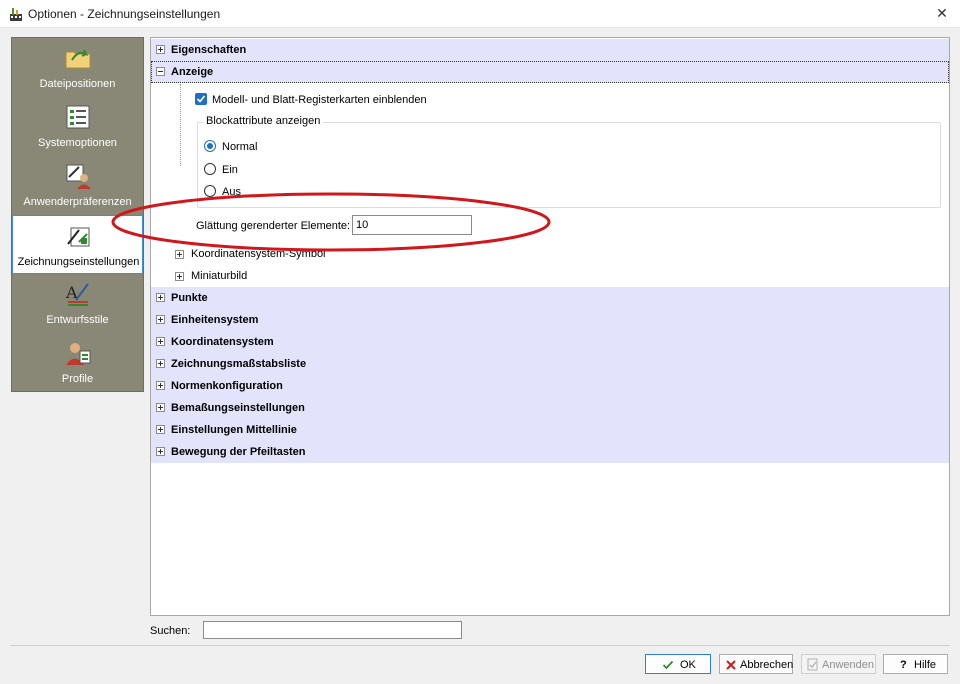  I want to click on ok-button-label: OK, so click(688, 665).